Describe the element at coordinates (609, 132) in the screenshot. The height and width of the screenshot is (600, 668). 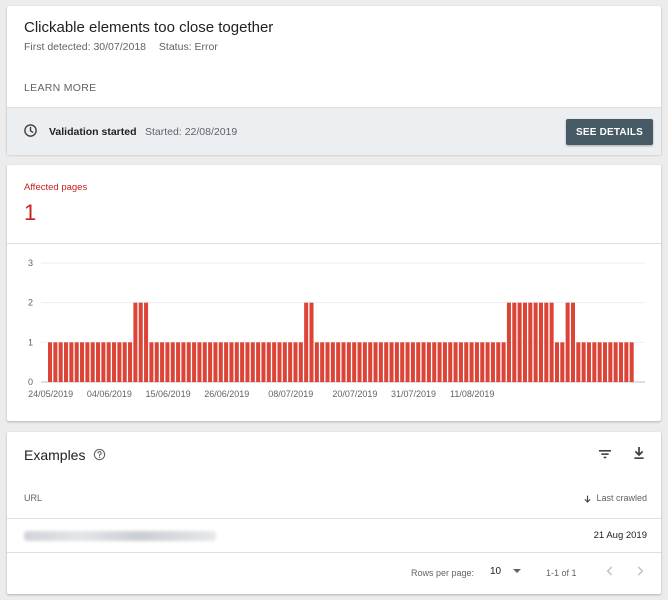
I see `see-details-button: SEE DETAILS` at that location.